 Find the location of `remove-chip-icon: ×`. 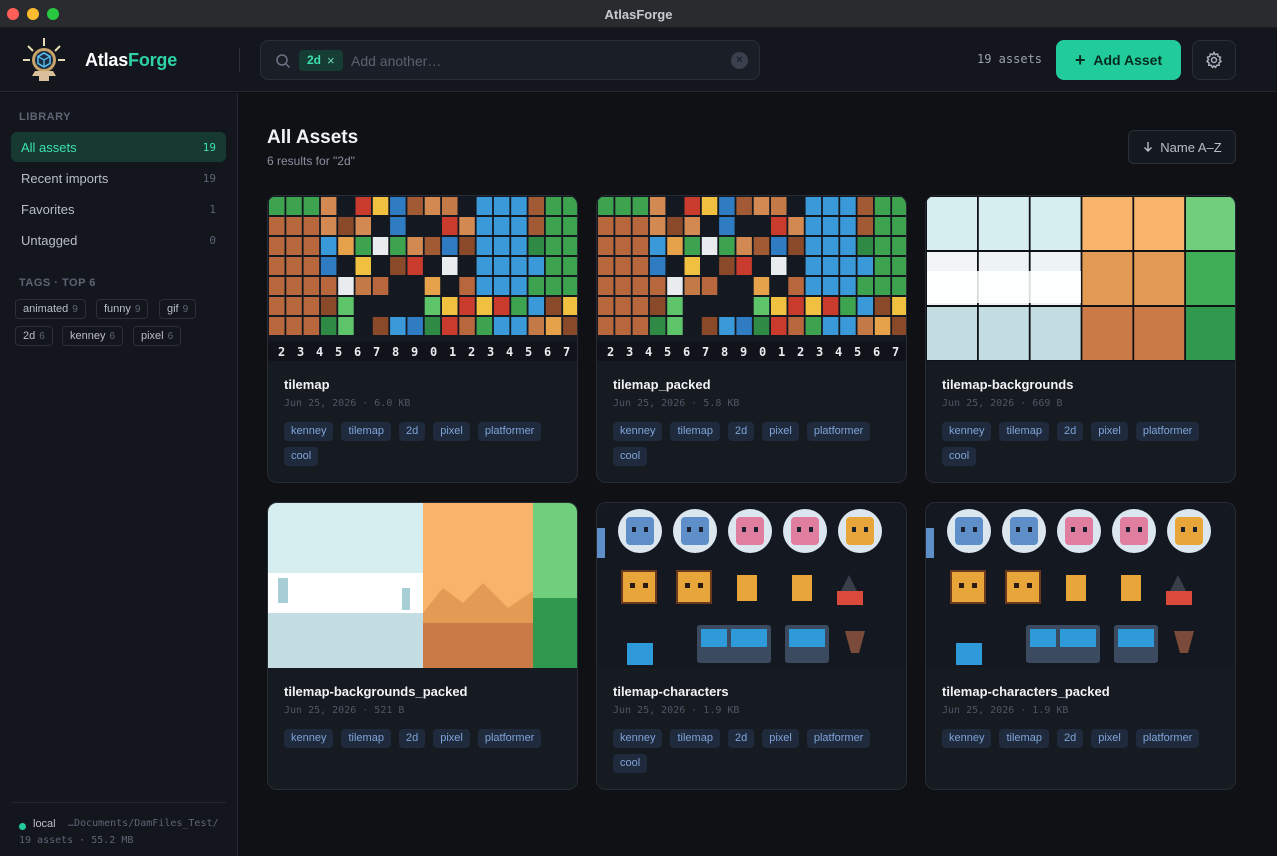

remove-chip-icon: × is located at coordinates (331, 60).